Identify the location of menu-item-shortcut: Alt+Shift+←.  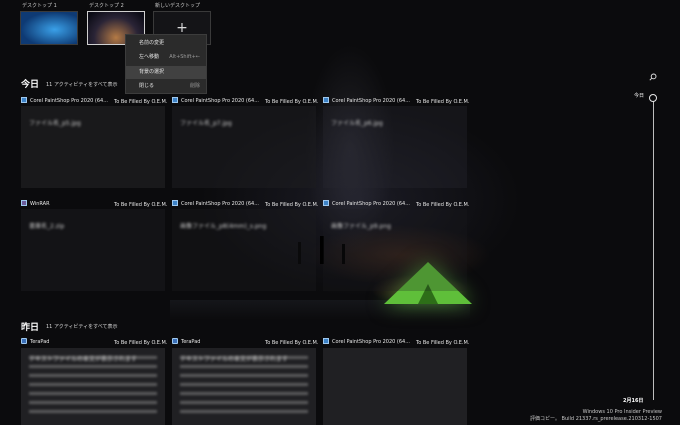
(184, 57).